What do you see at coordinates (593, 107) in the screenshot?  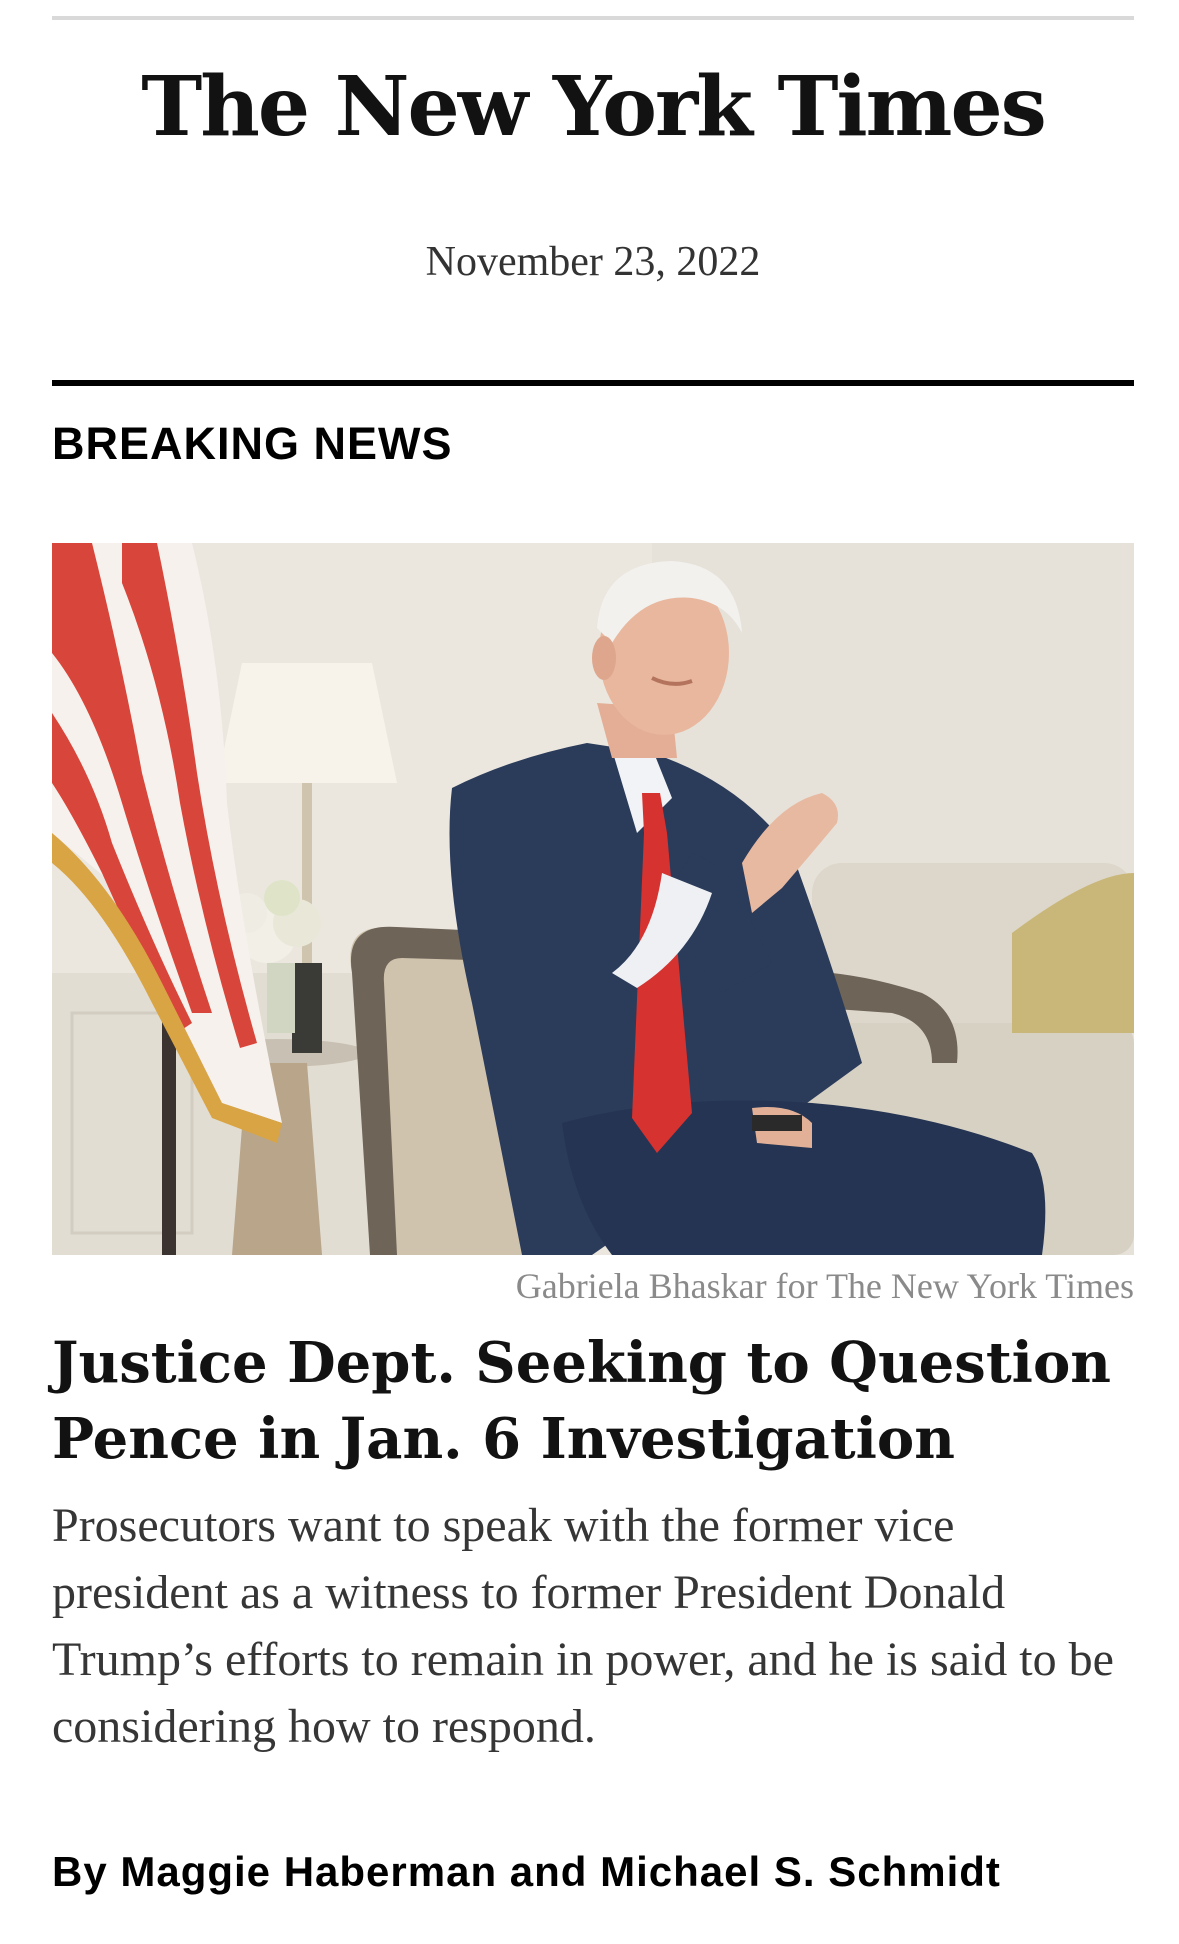 I see `nyt-logo: The New York Times` at bounding box center [593, 107].